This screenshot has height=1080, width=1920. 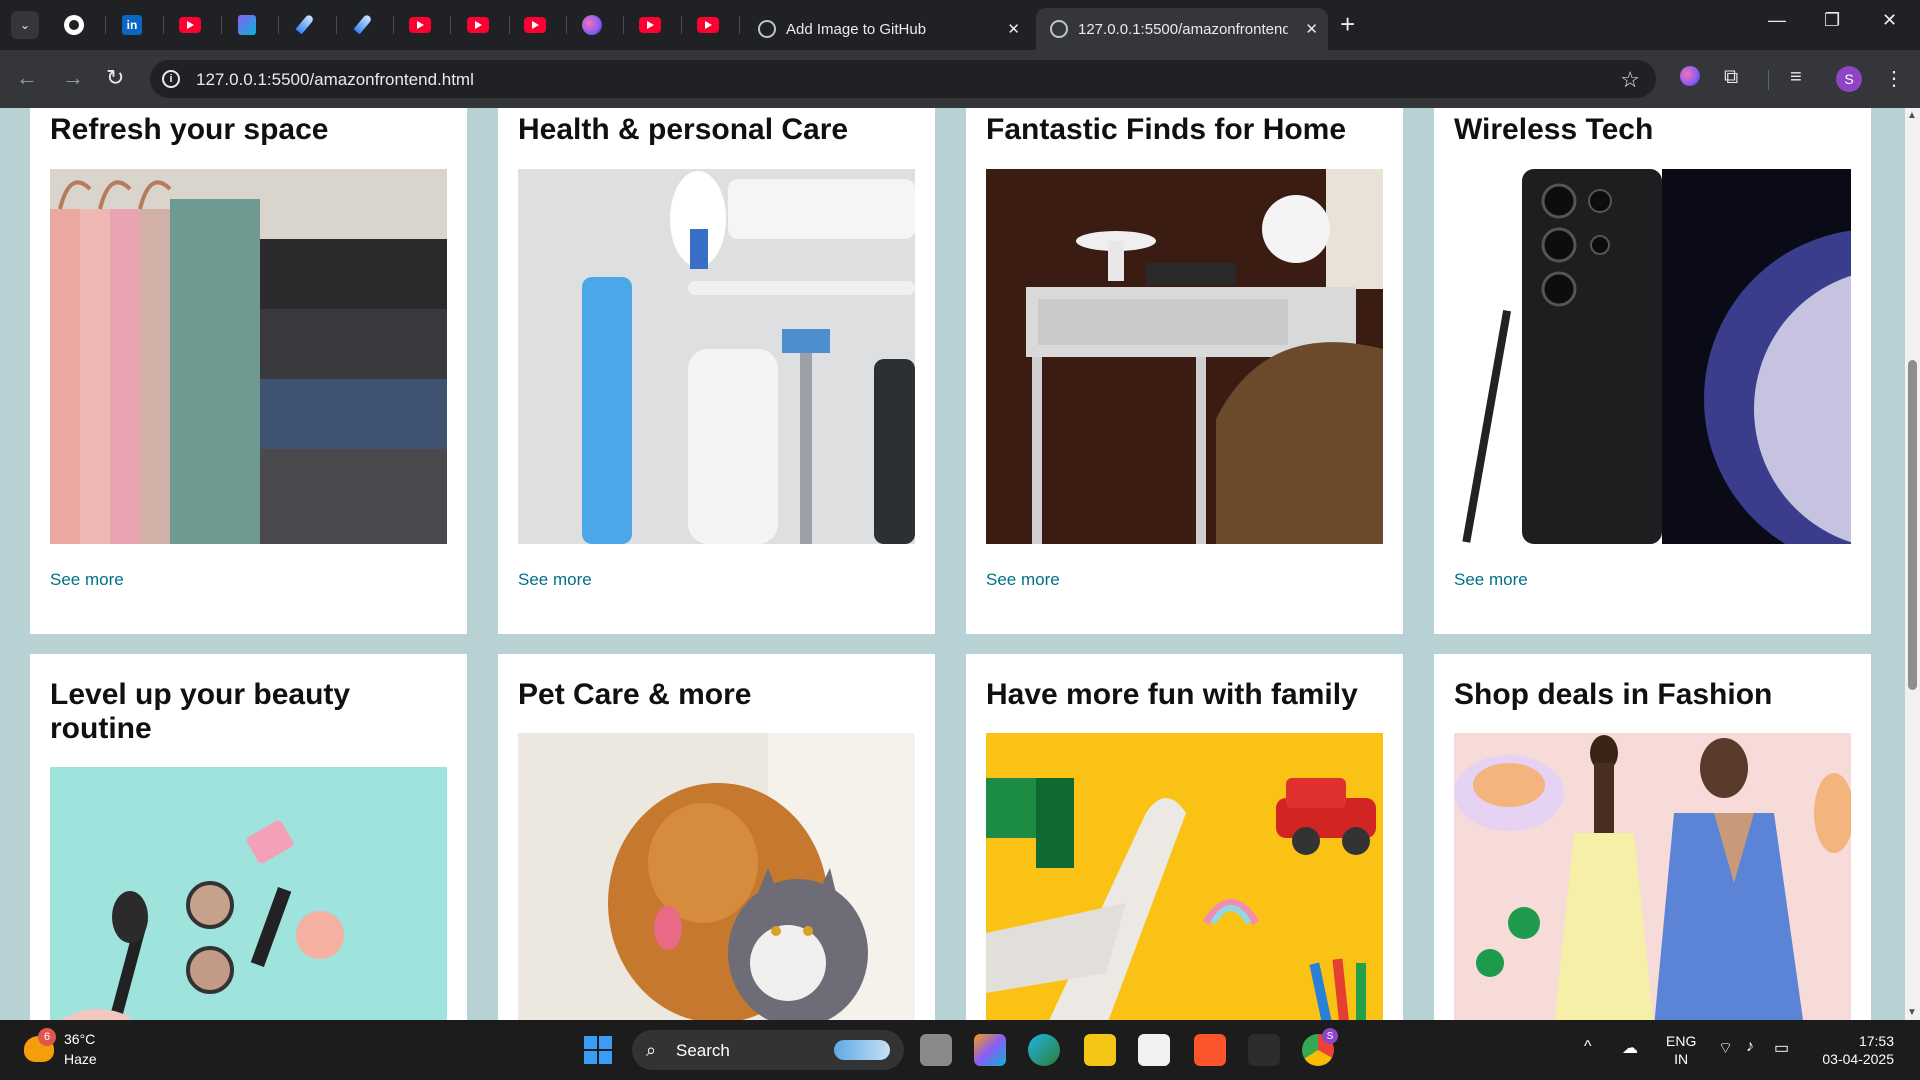 I want to click on weather-temp: 36°C, so click(x=80, y=1039).